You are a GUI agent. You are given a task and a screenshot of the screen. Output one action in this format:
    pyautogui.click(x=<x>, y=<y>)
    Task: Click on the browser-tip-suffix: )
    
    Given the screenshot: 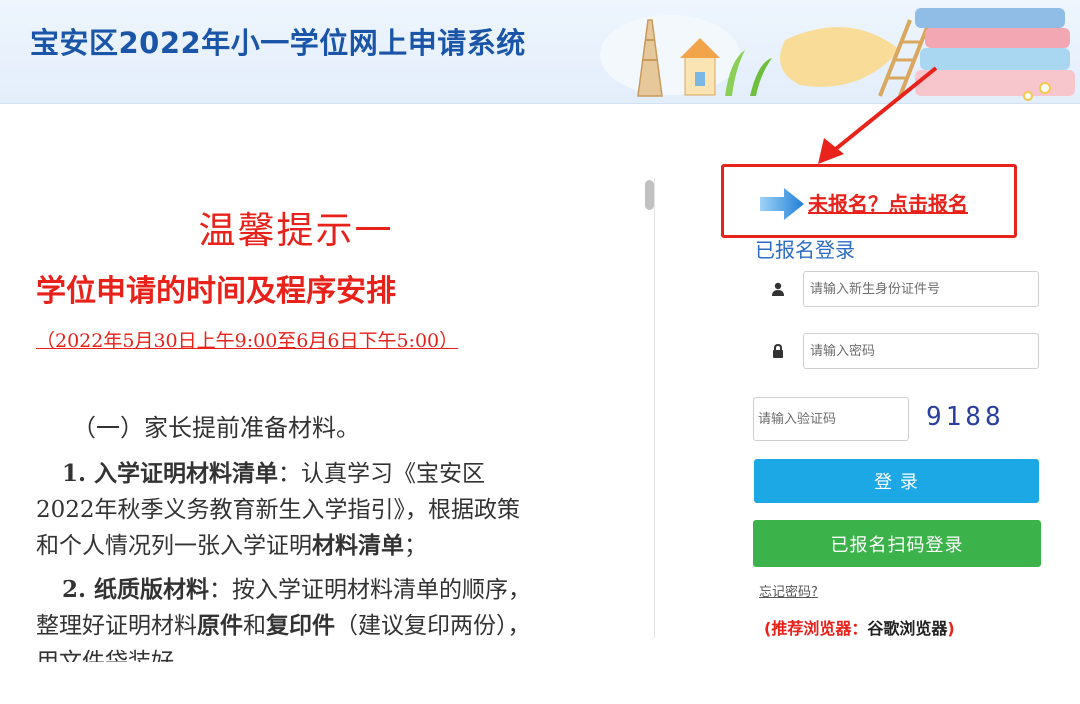 What is the action you would take?
    pyautogui.click(x=951, y=628)
    